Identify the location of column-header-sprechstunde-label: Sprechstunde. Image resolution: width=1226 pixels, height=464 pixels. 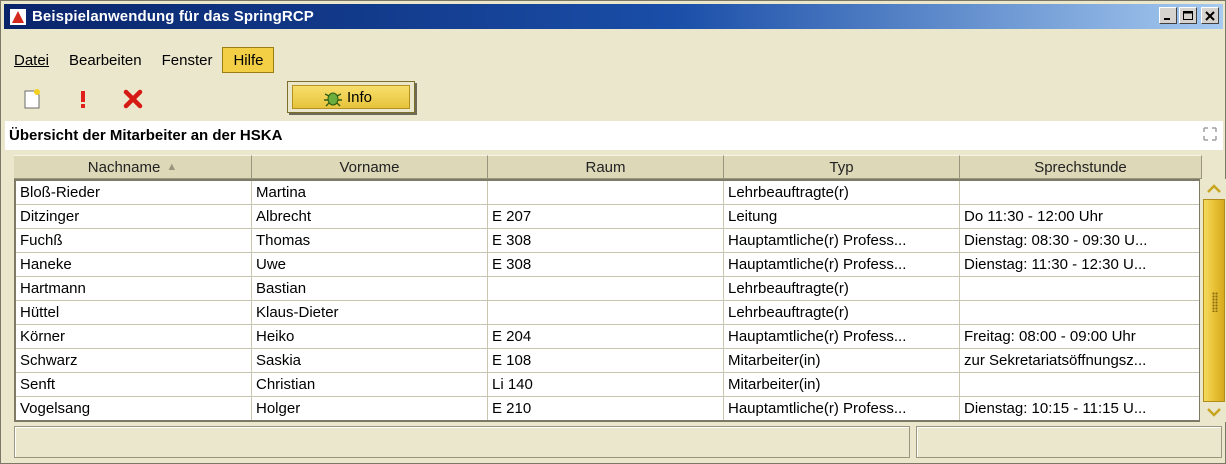
(1080, 167).